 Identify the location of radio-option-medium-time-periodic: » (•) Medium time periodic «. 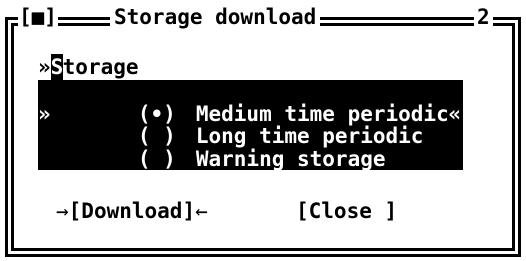
(250, 102).